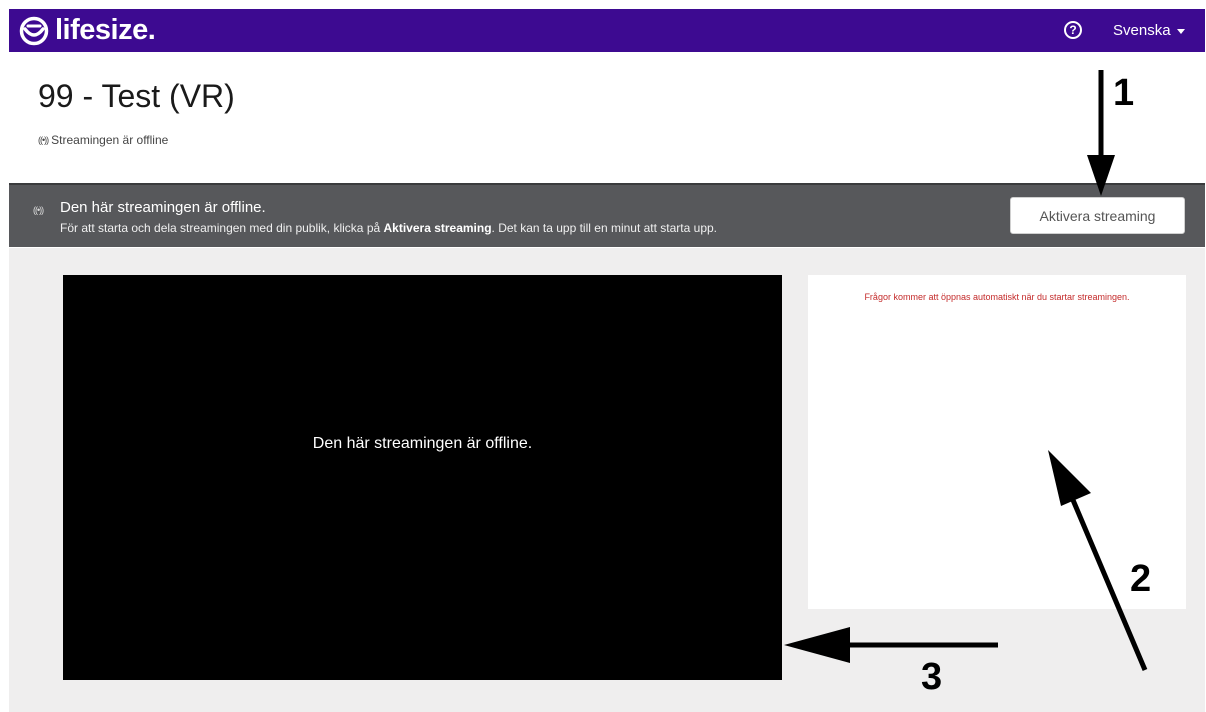 The width and height of the screenshot is (1206, 712). What do you see at coordinates (437, 228) in the screenshot?
I see `banner-desc-bold: Aktivera streaming` at bounding box center [437, 228].